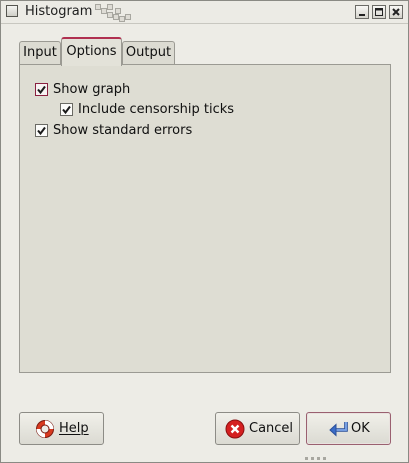 This screenshot has height=463, width=409. I want to click on window-menu-icon, so click(12, 11).